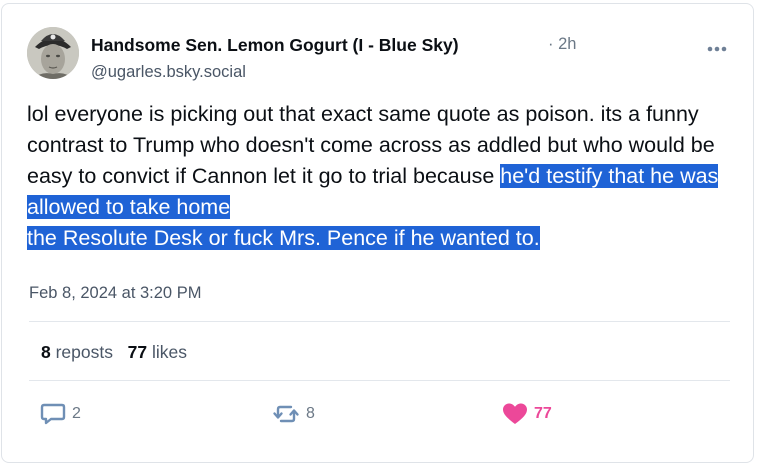  I want to click on likes-stat: 77 likes, so click(157, 352).